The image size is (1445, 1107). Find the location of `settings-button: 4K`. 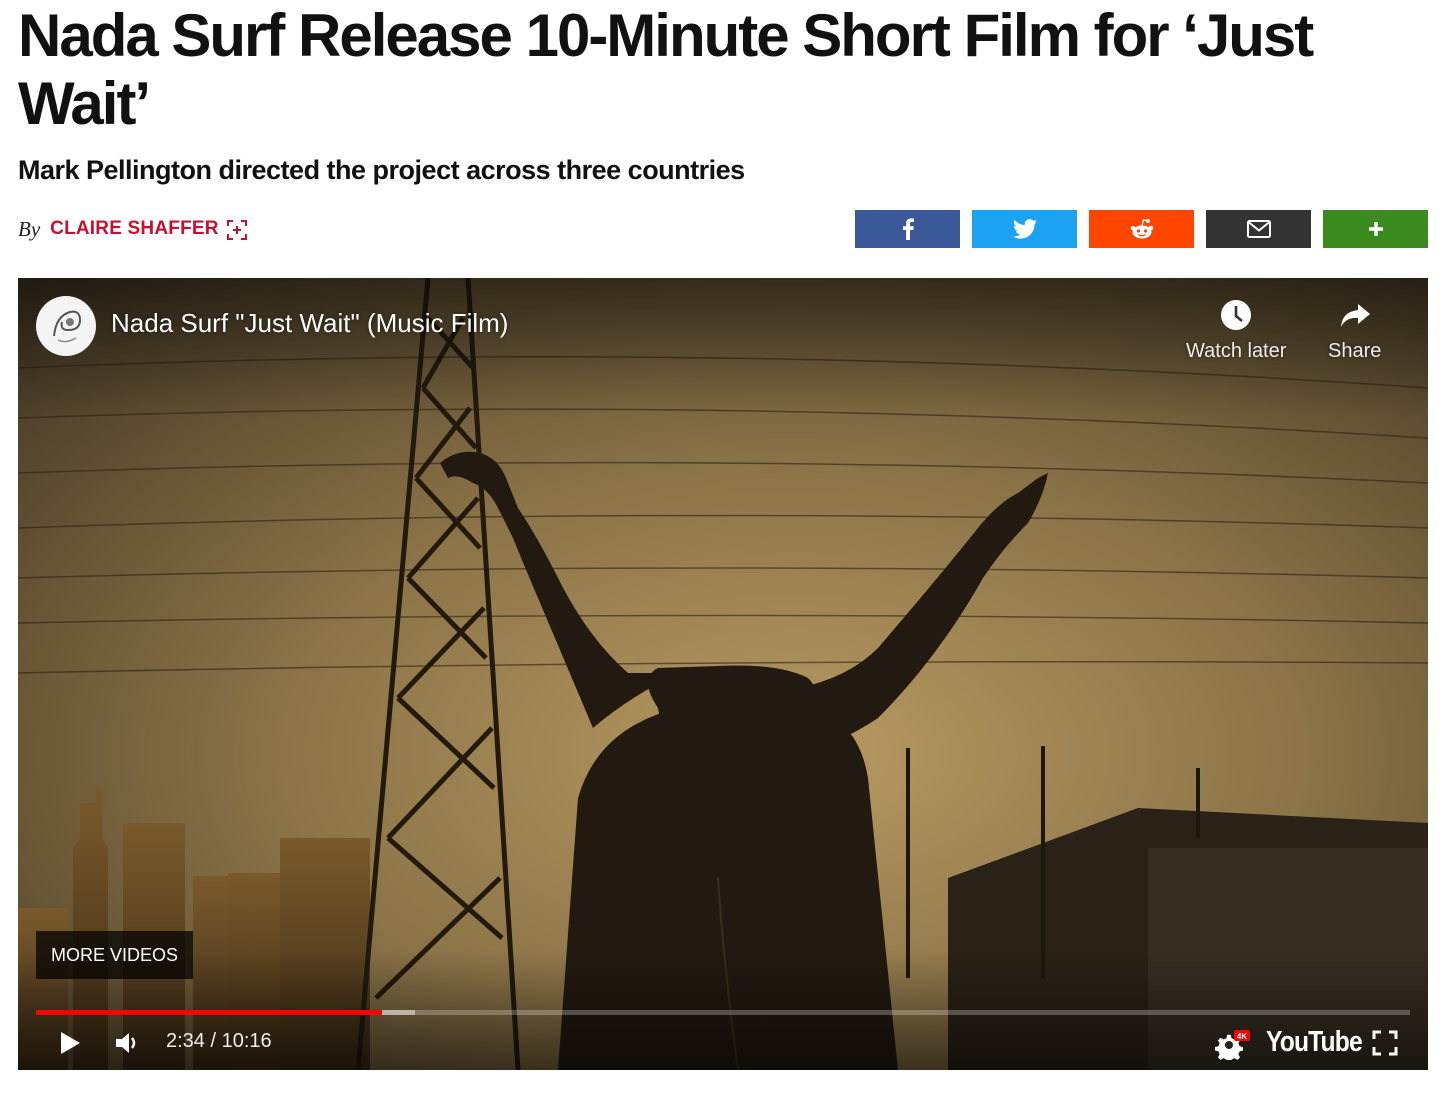

settings-button: 4K is located at coordinates (1232, 1046).